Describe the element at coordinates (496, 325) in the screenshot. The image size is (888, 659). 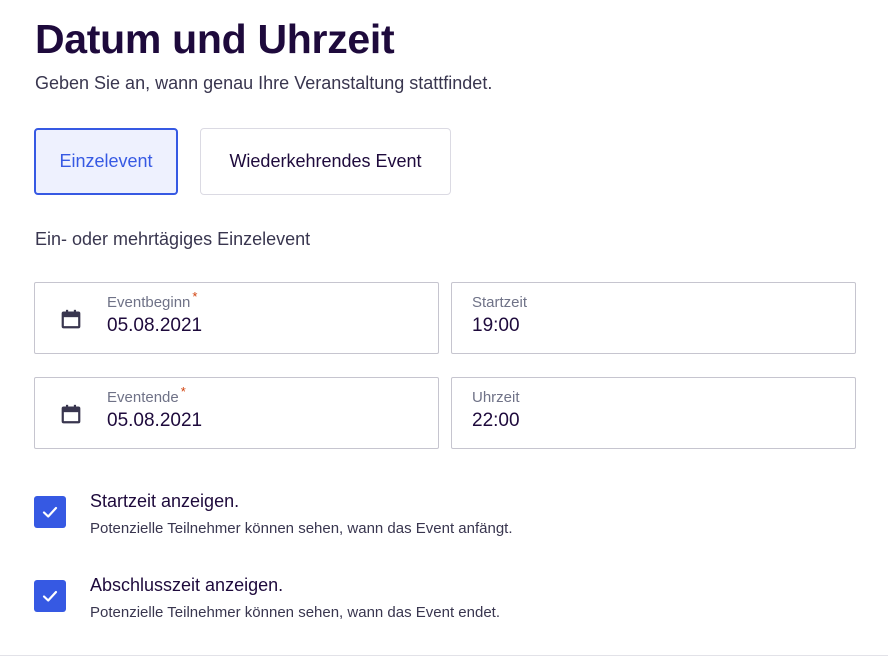
I see `start-time-value: 19:00` at that location.